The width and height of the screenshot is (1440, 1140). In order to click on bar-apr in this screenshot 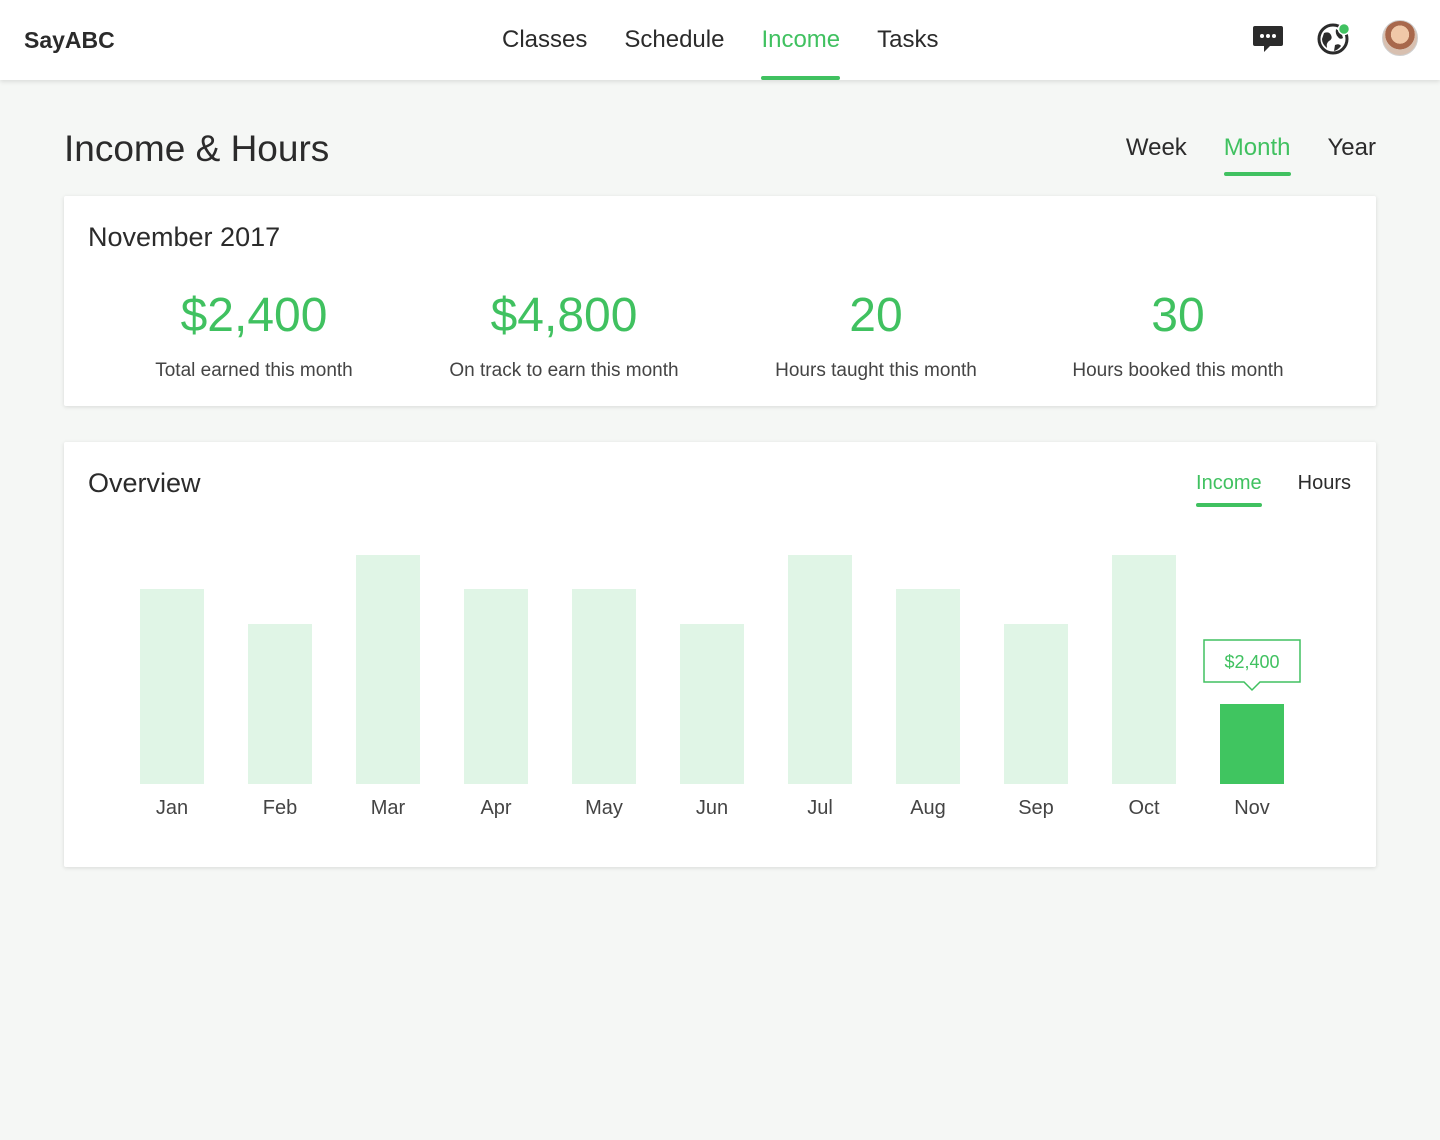, I will do `click(496, 686)`.